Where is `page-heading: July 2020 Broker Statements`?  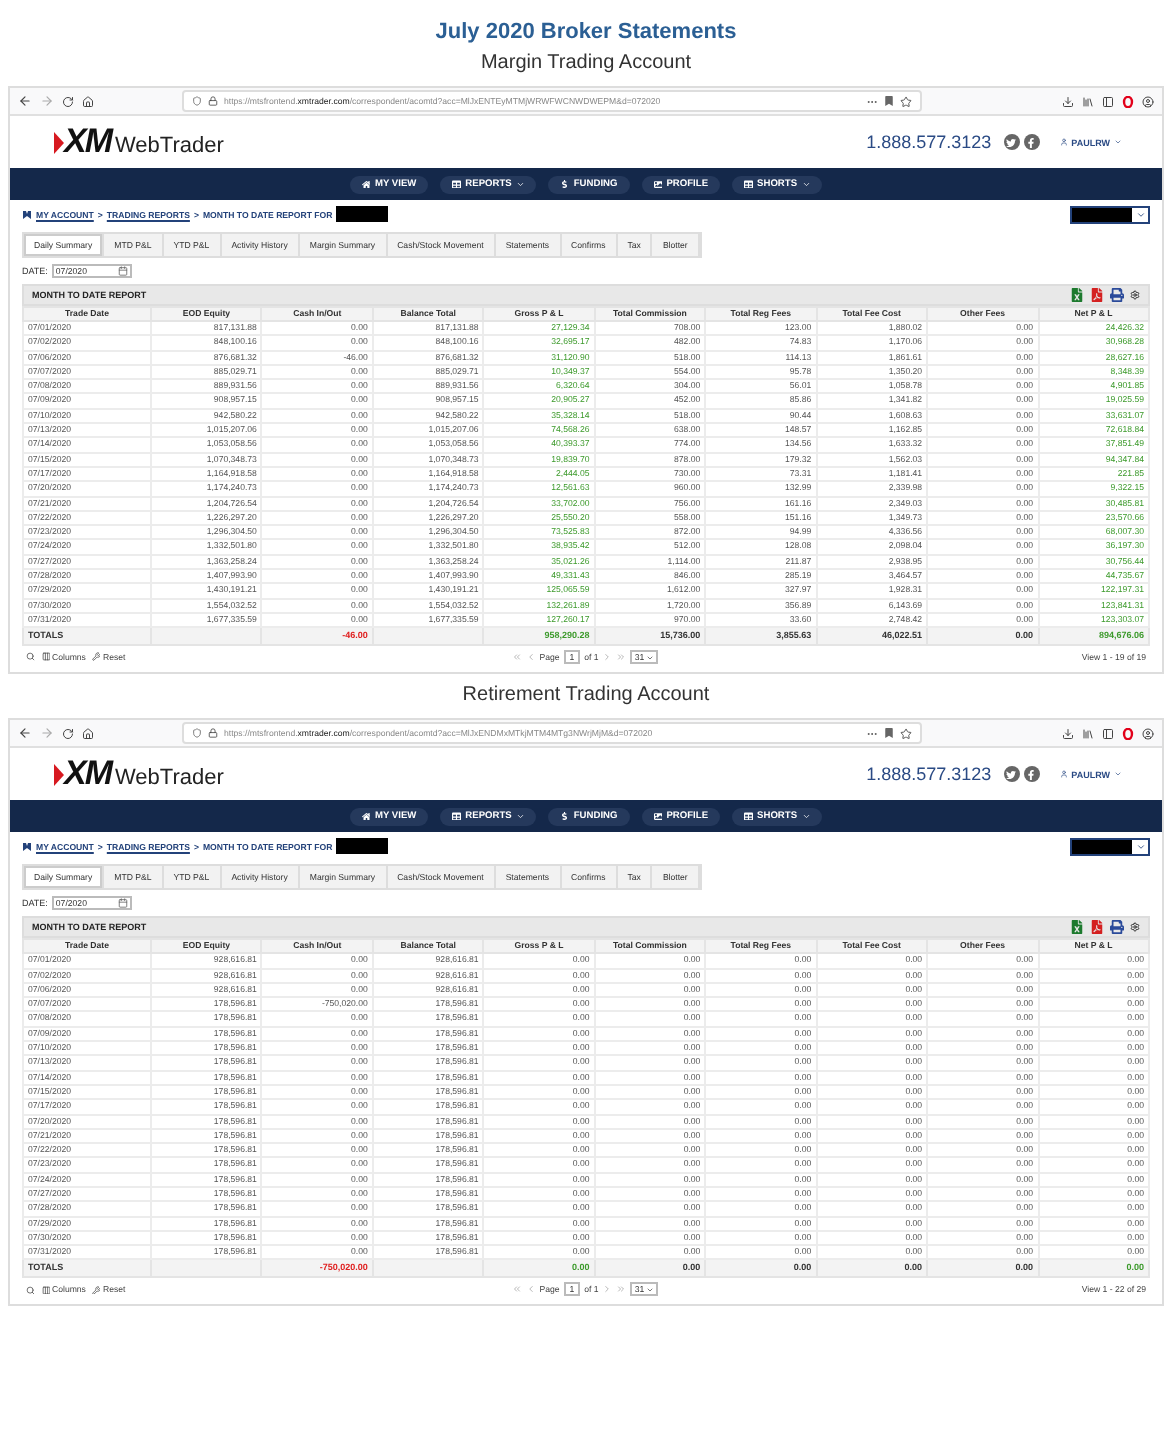 page-heading: July 2020 Broker Statements is located at coordinates (586, 33).